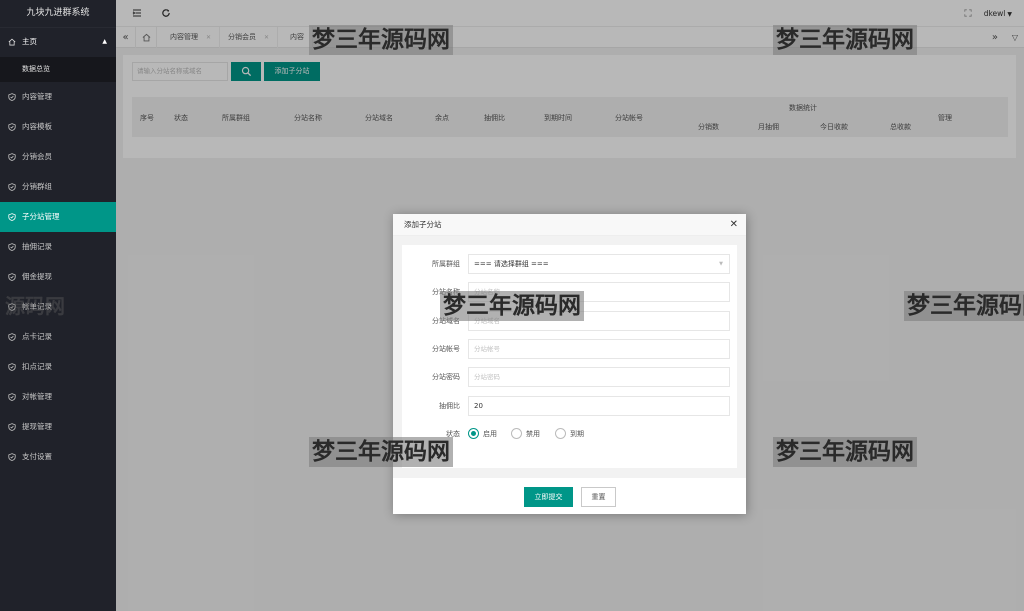 The image size is (1024, 611). I want to click on watermark-faint: 源码网, so click(35, 306).